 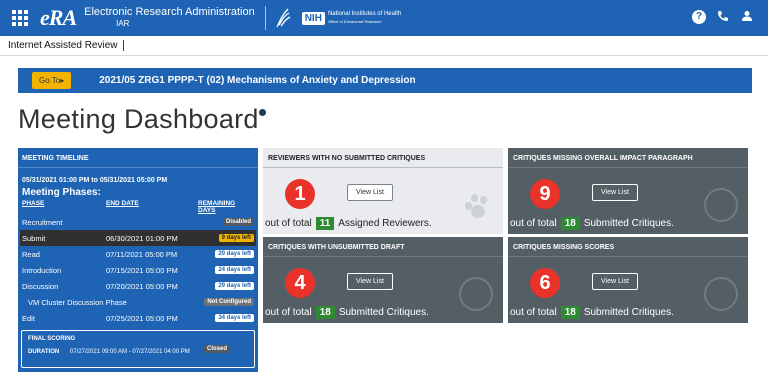 I want to click on col-remaining-days: REMAINING DAYS, so click(x=217, y=207).